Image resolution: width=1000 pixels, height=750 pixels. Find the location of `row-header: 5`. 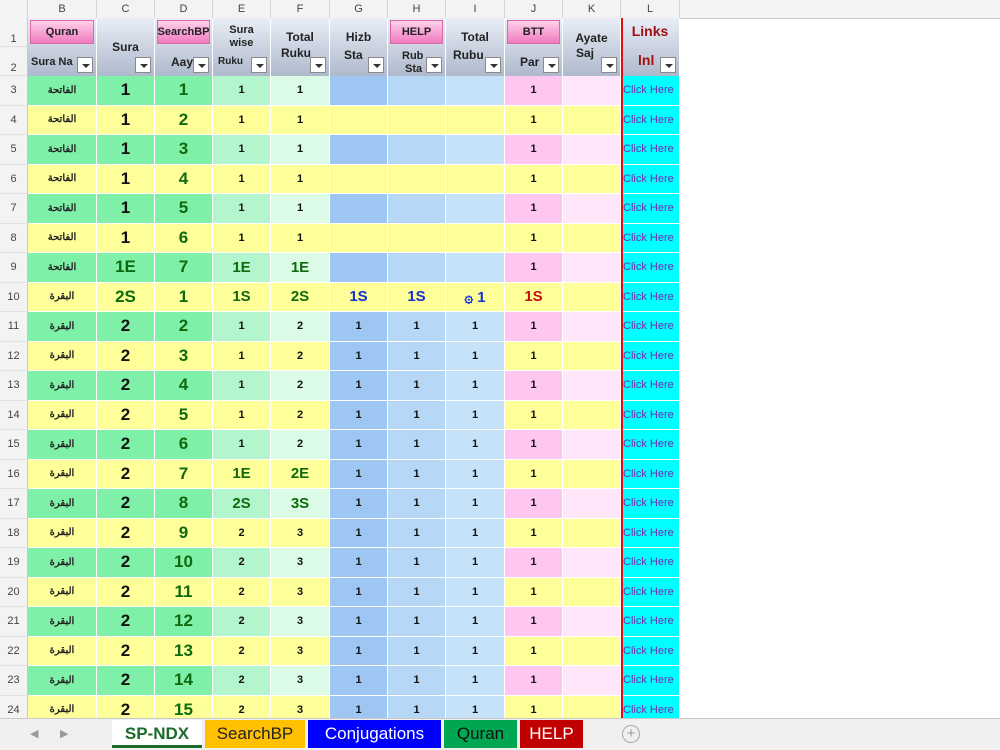

row-header: 5 is located at coordinates (14, 150).